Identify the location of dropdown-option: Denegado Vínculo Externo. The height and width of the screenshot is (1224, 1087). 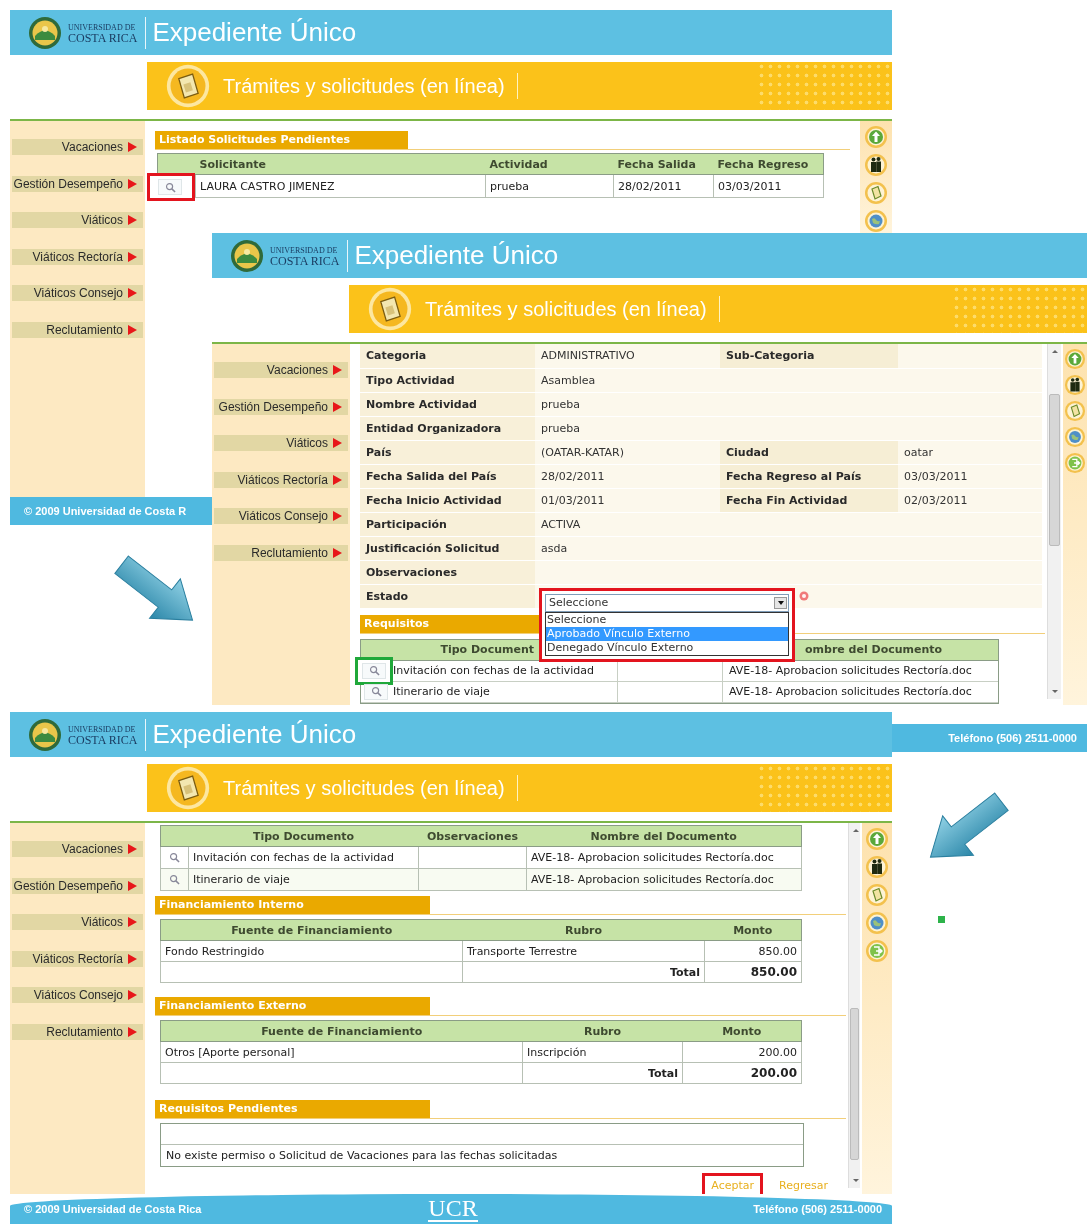
(667, 647).